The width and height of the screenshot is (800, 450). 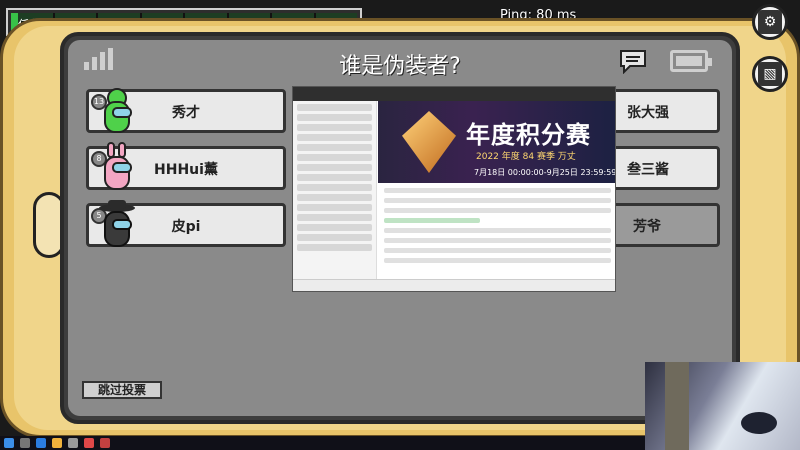 I want to click on battery-icon, so click(x=691, y=61).